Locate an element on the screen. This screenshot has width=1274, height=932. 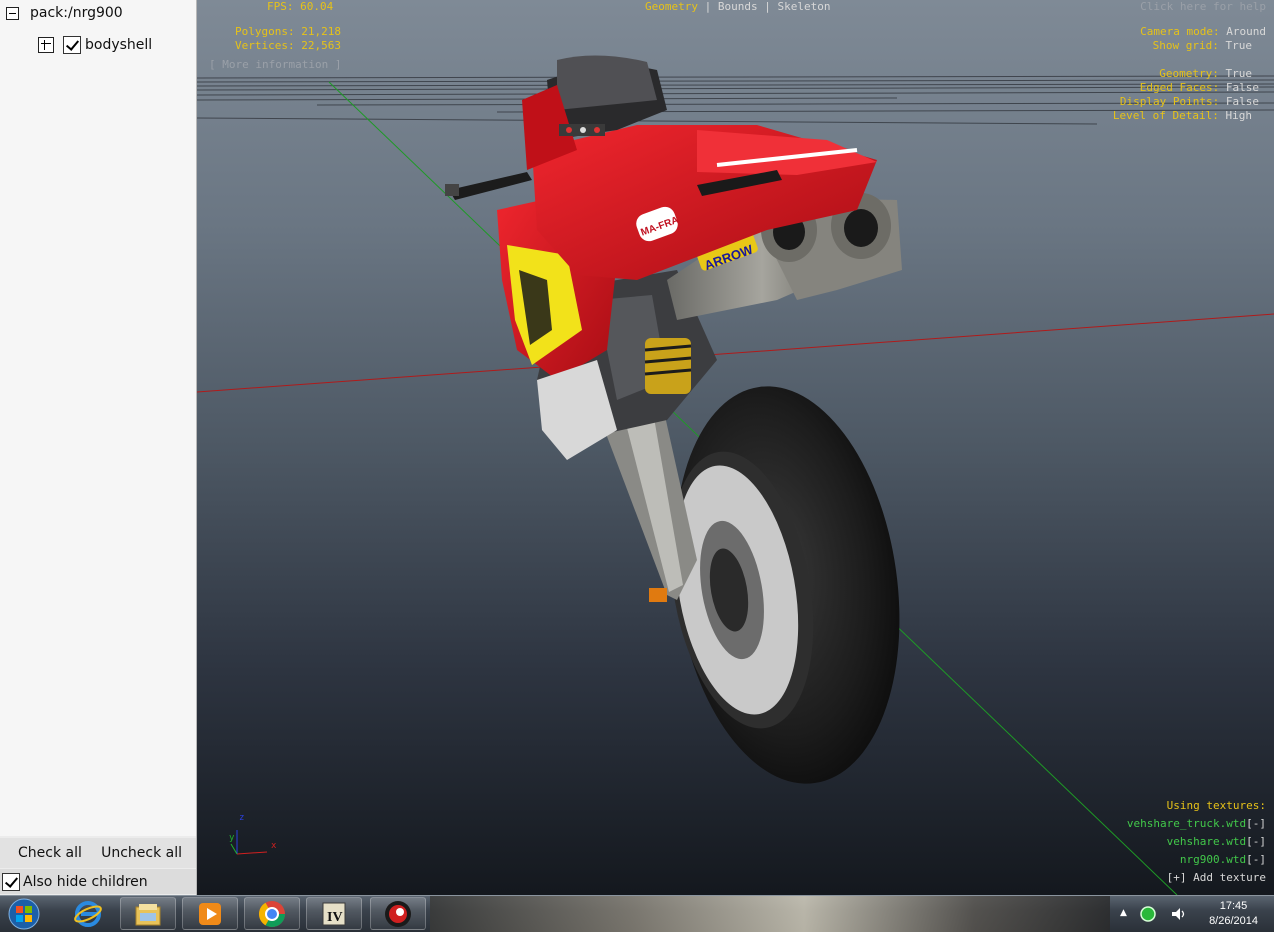
windows-explorer-button is located at coordinates (148, 913).